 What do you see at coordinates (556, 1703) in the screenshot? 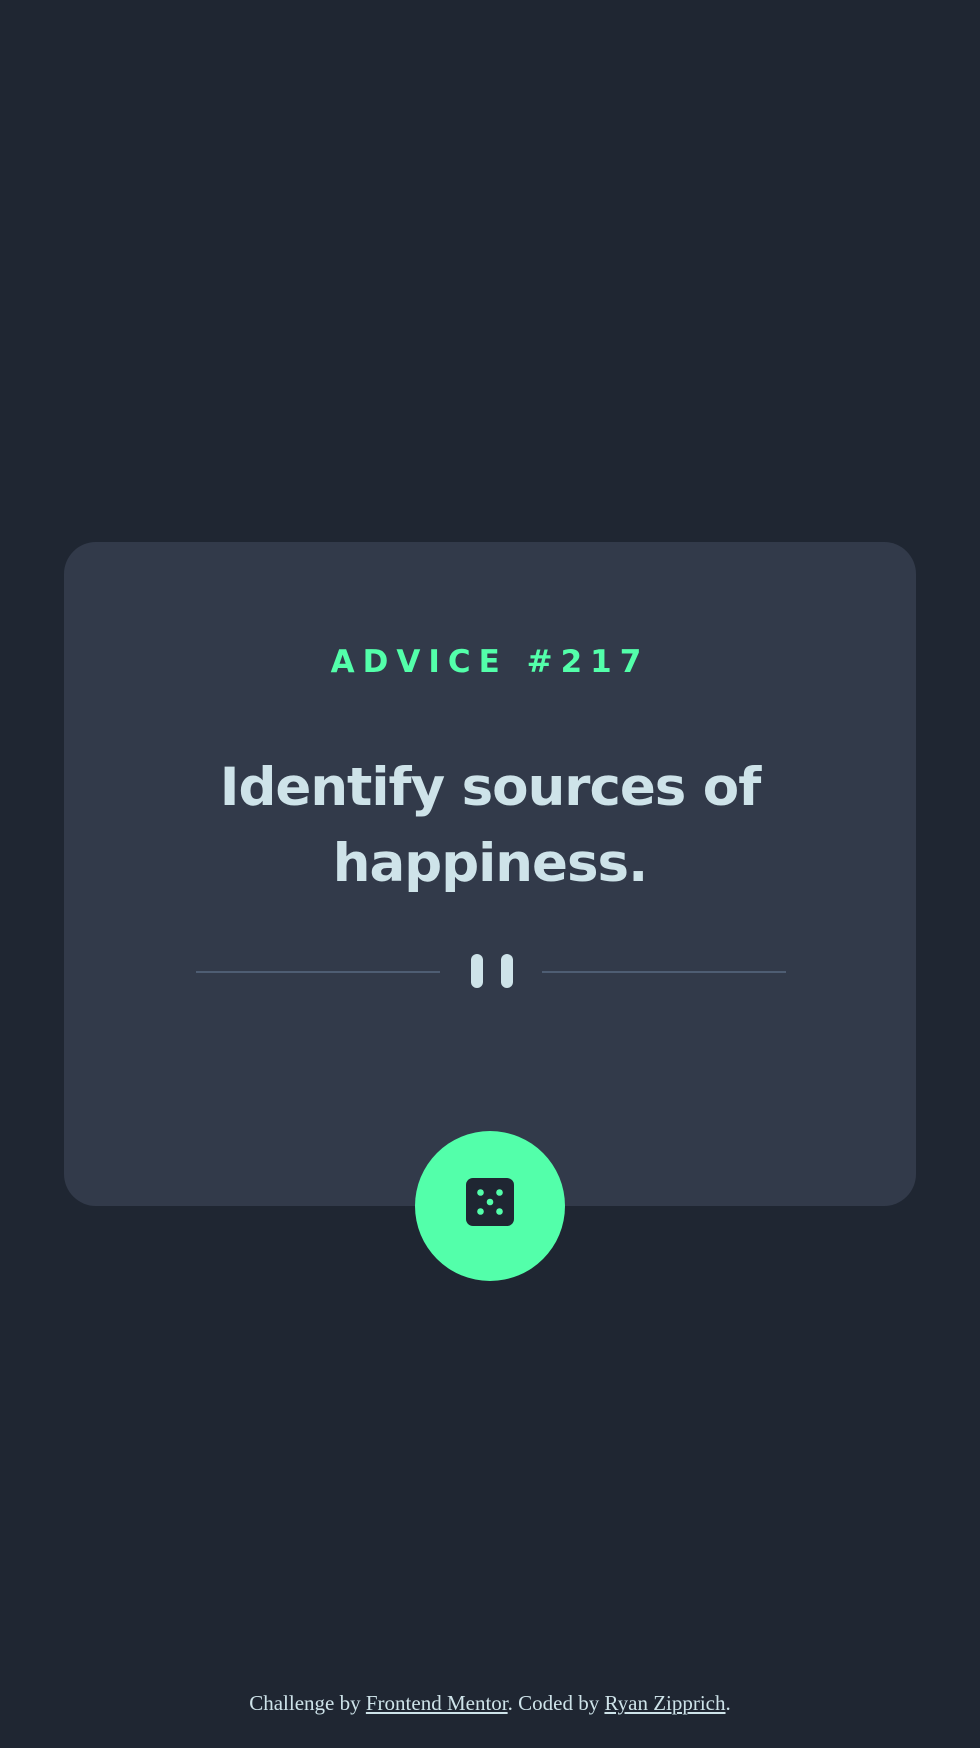
I see `footer-middle: . Coded by` at bounding box center [556, 1703].